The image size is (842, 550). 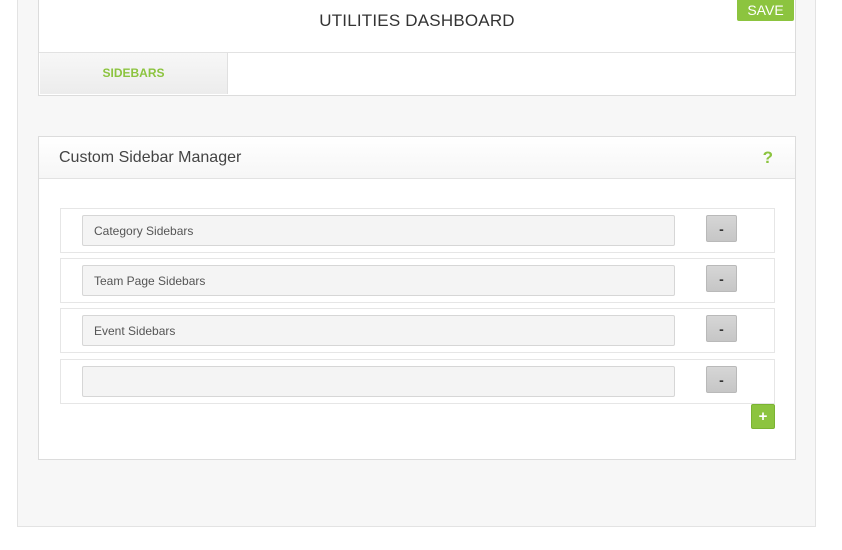 What do you see at coordinates (150, 157) in the screenshot?
I see `panel-title: Custom Sidebar Manager` at bounding box center [150, 157].